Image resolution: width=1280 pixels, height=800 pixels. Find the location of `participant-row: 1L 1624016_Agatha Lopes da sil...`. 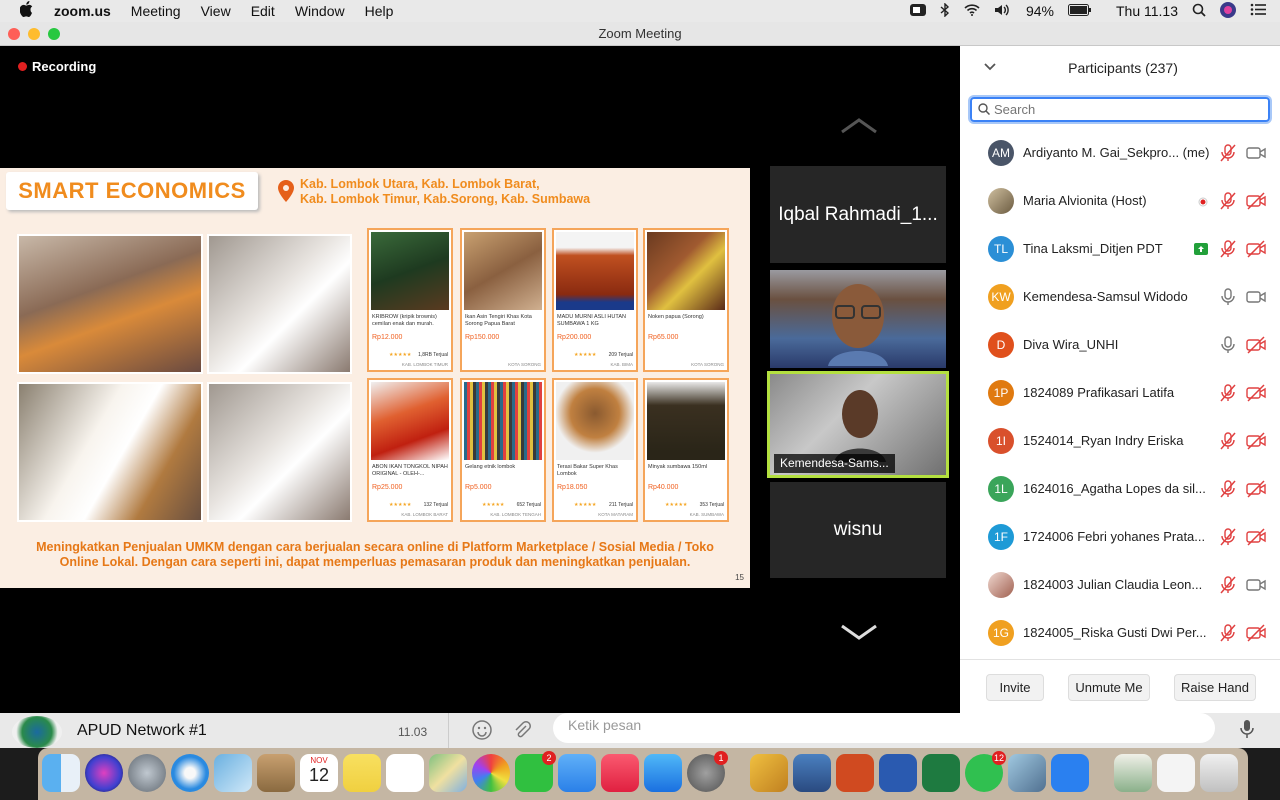

participant-row: 1L 1624016_Agatha Lopes da sil... is located at coordinates (1120, 490).